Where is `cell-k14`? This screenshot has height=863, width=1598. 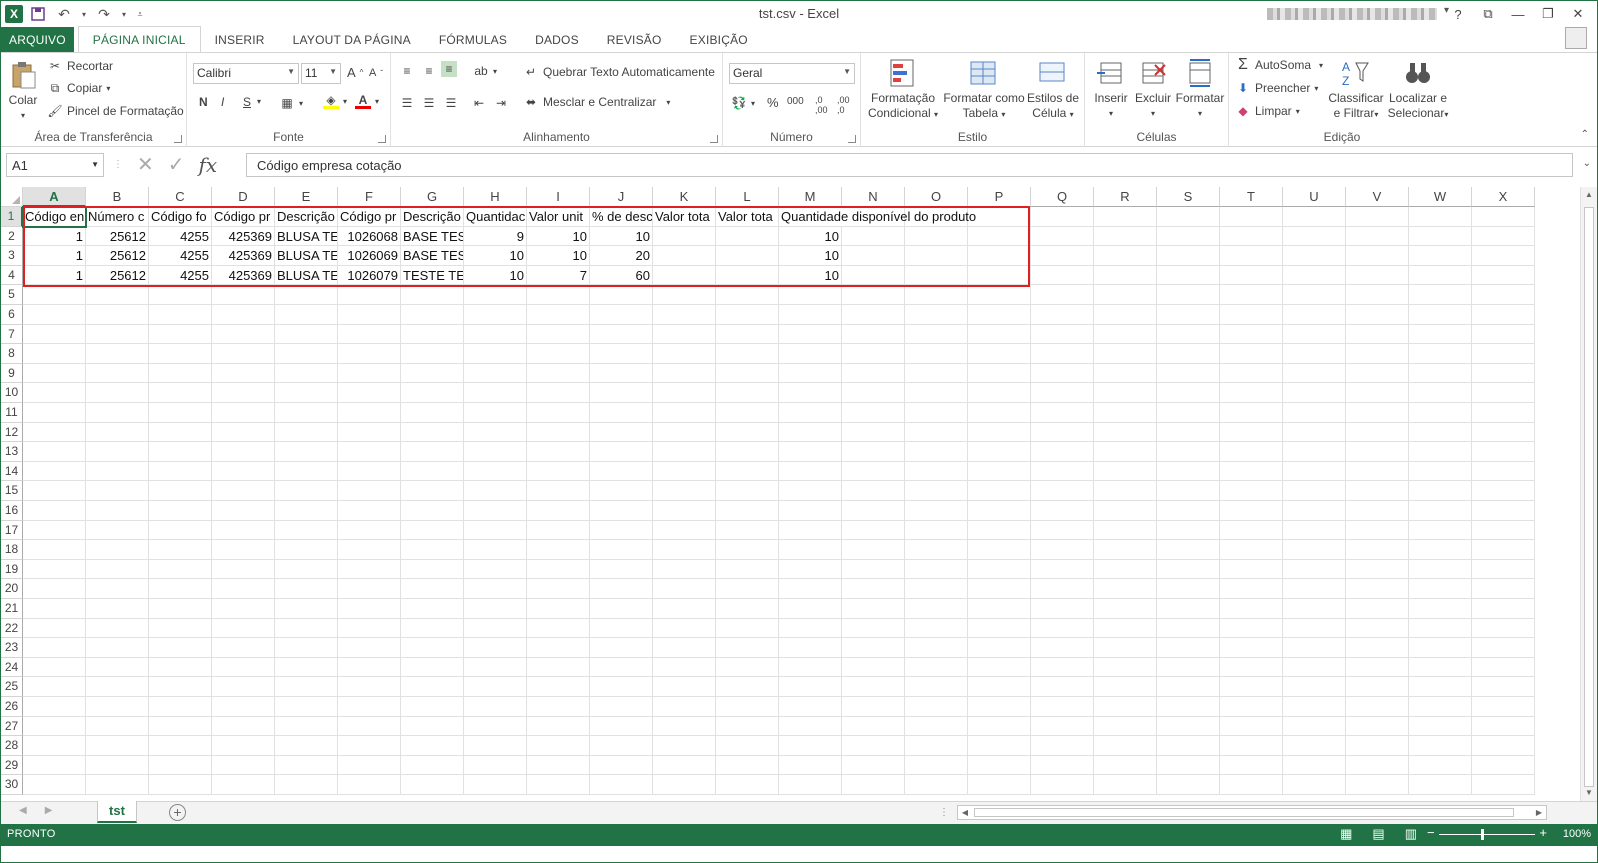 cell-k14 is located at coordinates (684, 471).